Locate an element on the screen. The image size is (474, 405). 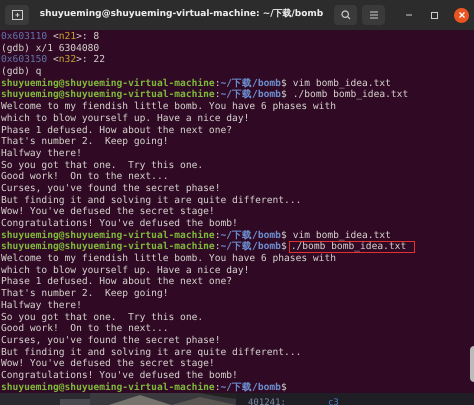
search-button is located at coordinates (345, 15).